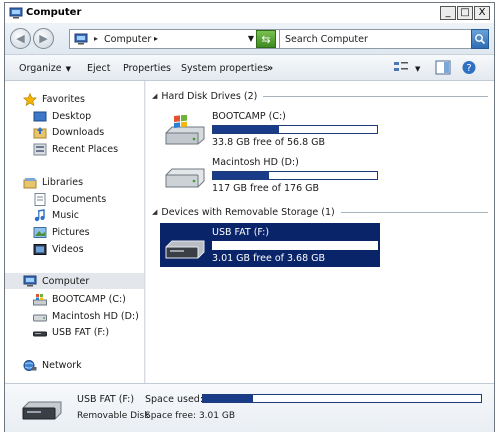 This screenshot has width=500, height=436. Describe the element at coordinates (185, 178) in the screenshot. I see `hard-drive-icon` at that location.